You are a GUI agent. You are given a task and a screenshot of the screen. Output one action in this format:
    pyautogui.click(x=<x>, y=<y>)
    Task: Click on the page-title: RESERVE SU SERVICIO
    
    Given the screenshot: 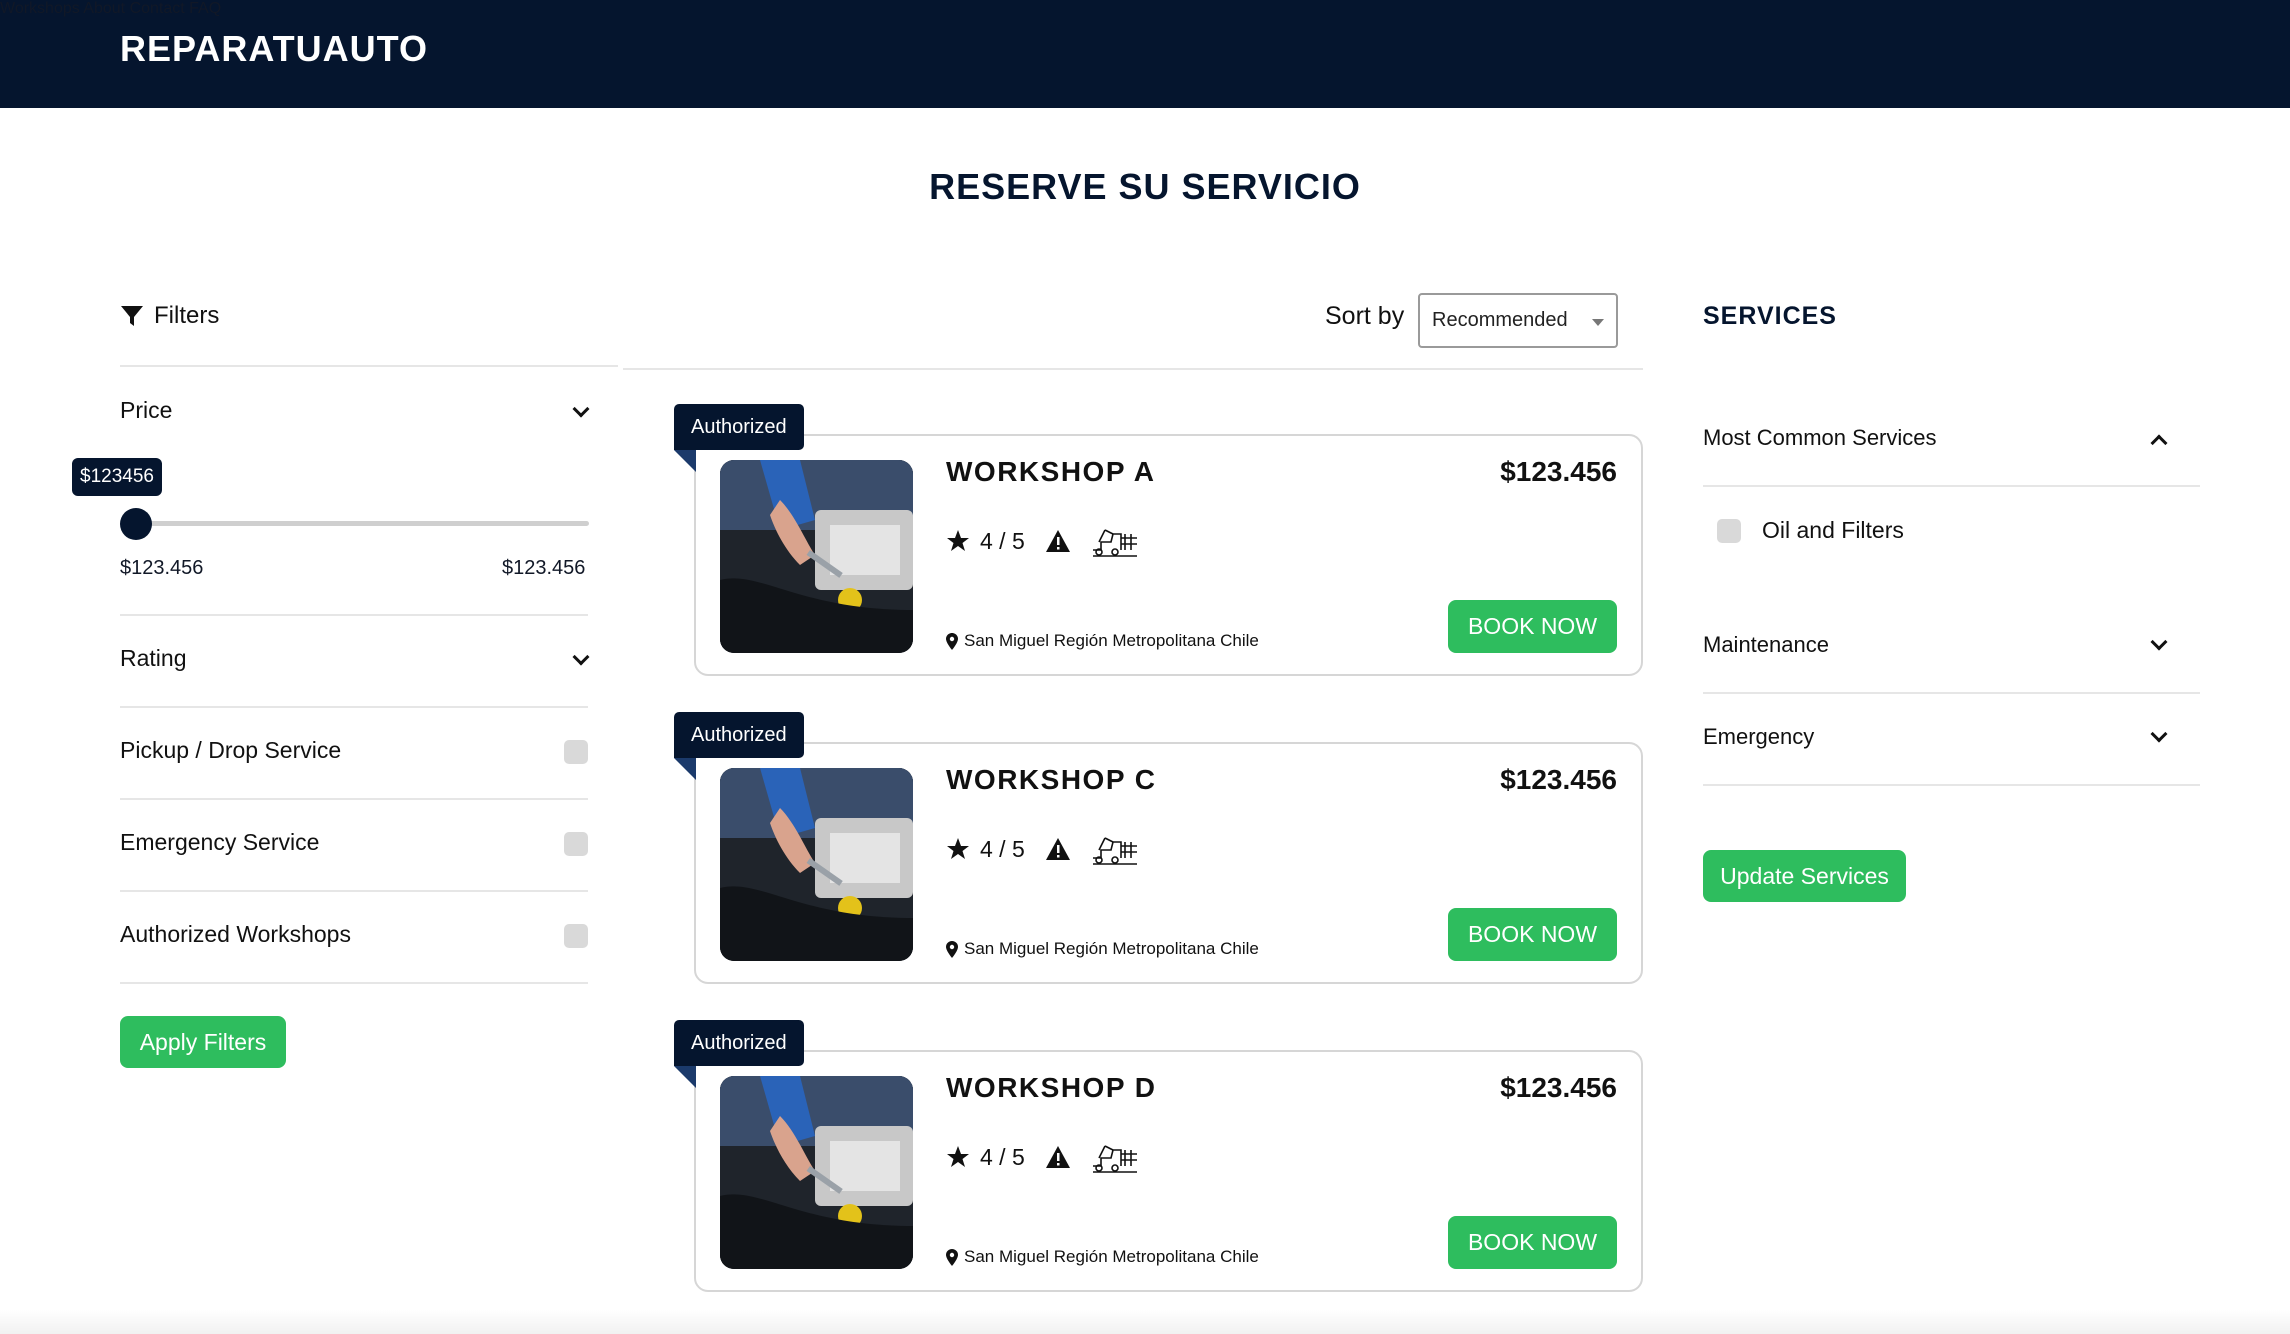 What is the action you would take?
    pyautogui.click(x=1145, y=186)
    